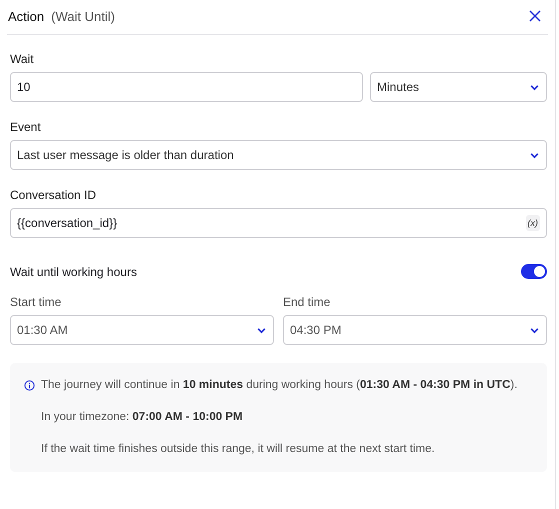 The width and height of the screenshot is (559, 509). I want to click on field-label: Start time, so click(36, 302).